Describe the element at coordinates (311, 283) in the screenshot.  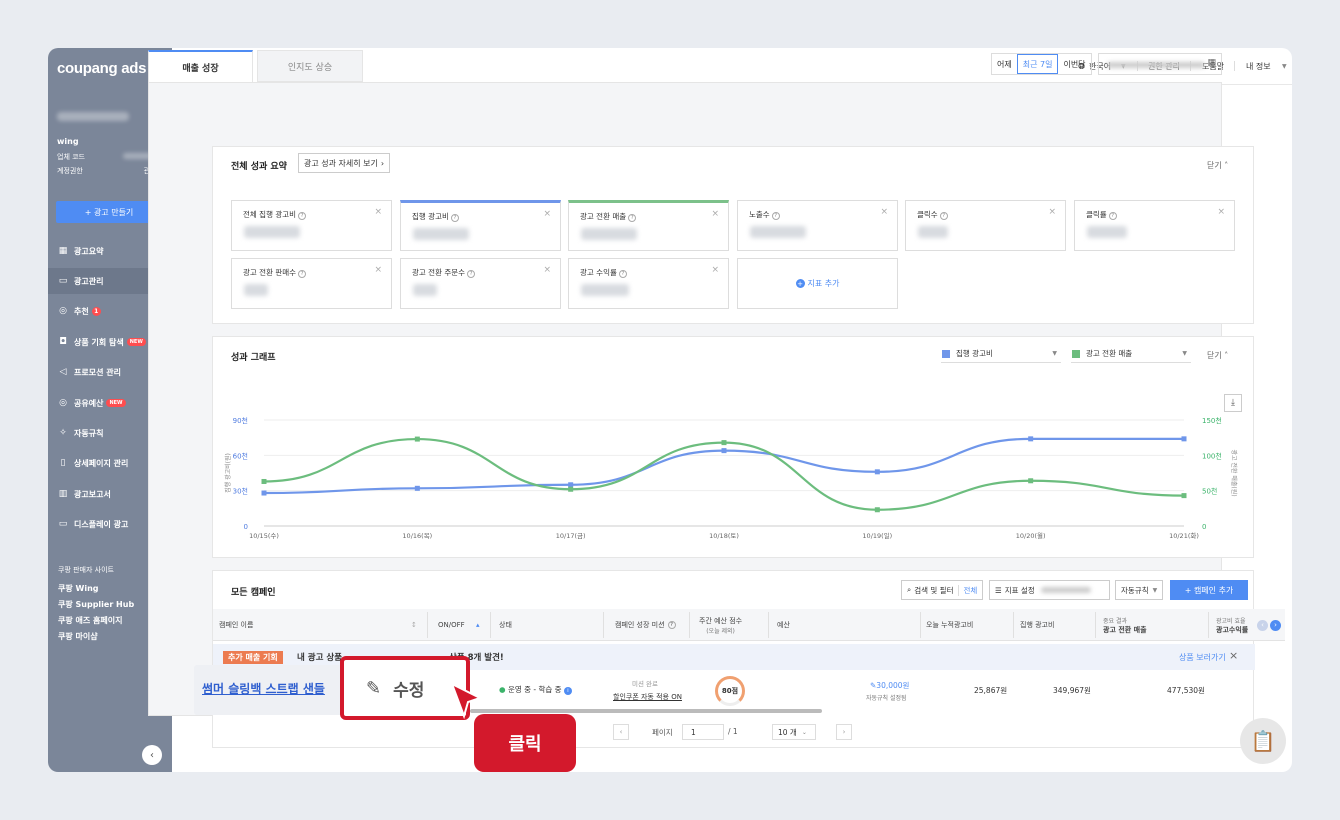
I see `metric-card-conversion-sales: 광고 전환 판매수? ×` at that location.